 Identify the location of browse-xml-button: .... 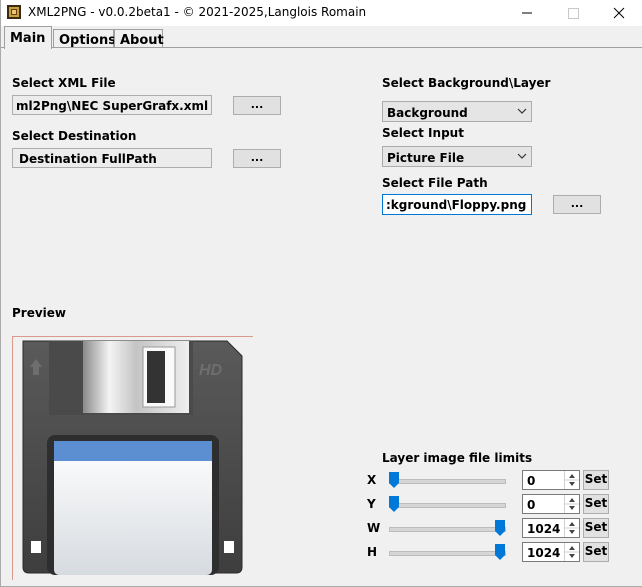
(257, 105).